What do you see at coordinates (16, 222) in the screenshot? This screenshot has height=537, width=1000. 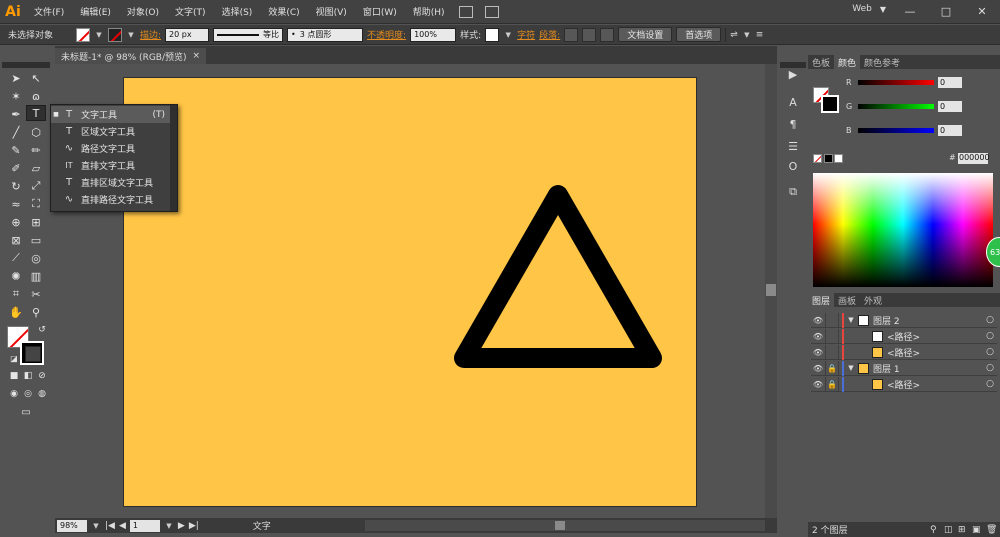 I see `shape-builder-tool-icon: ⊕` at bounding box center [16, 222].